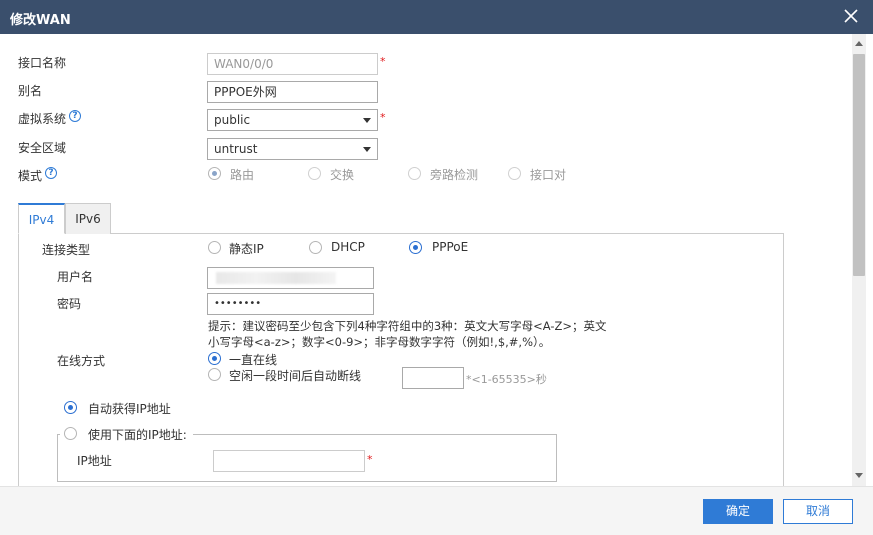 The height and width of the screenshot is (535, 873). What do you see at coordinates (514, 173) in the screenshot?
I see `mode-radio-pair` at bounding box center [514, 173].